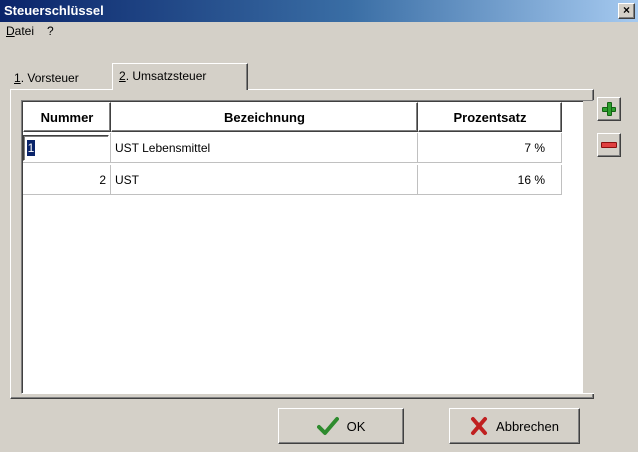 The width and height of the screenshot is (638, 452). What do you see at coordinates (264, 117) in the screenshot?
I see `column-header-bezeichnung: Bezeichnung` at bounding box center [264, 117].